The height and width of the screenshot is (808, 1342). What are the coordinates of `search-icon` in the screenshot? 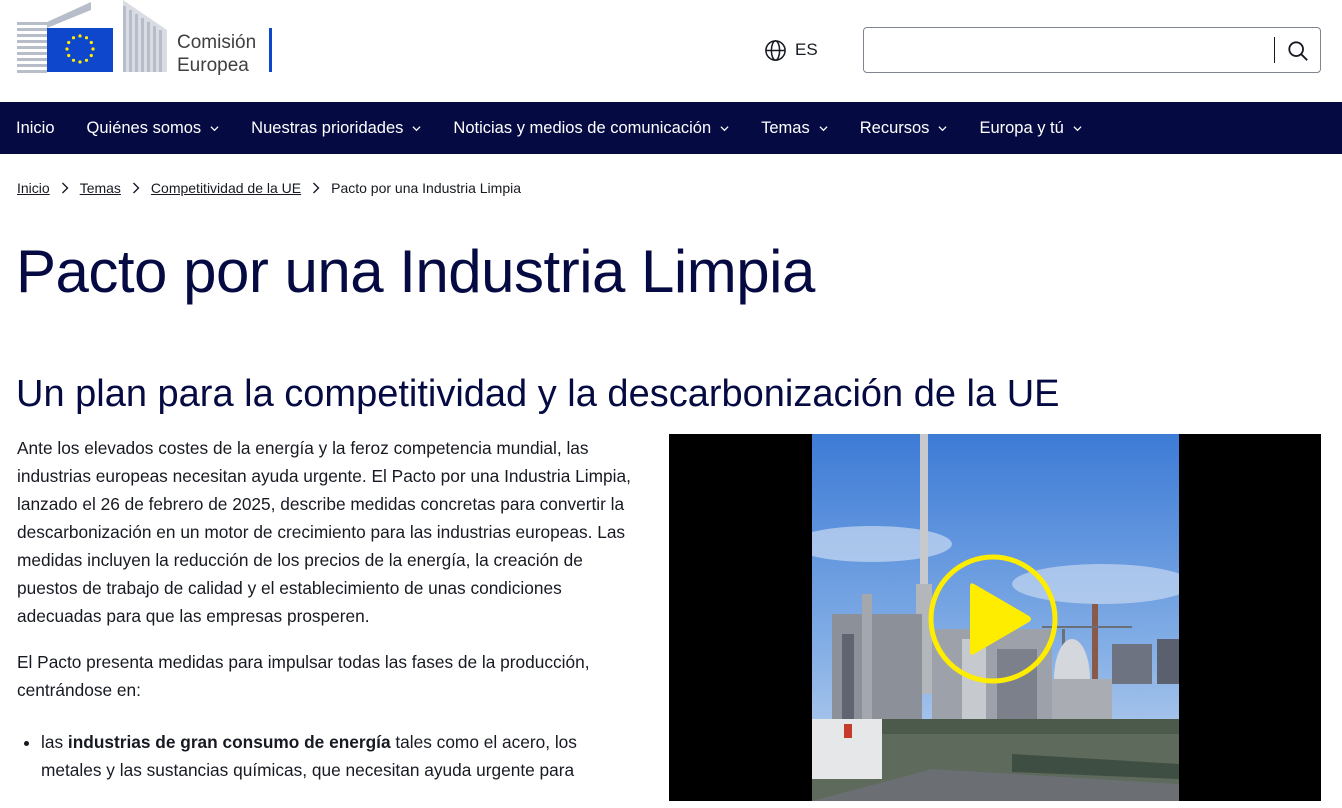 It's located at (1298, 51).